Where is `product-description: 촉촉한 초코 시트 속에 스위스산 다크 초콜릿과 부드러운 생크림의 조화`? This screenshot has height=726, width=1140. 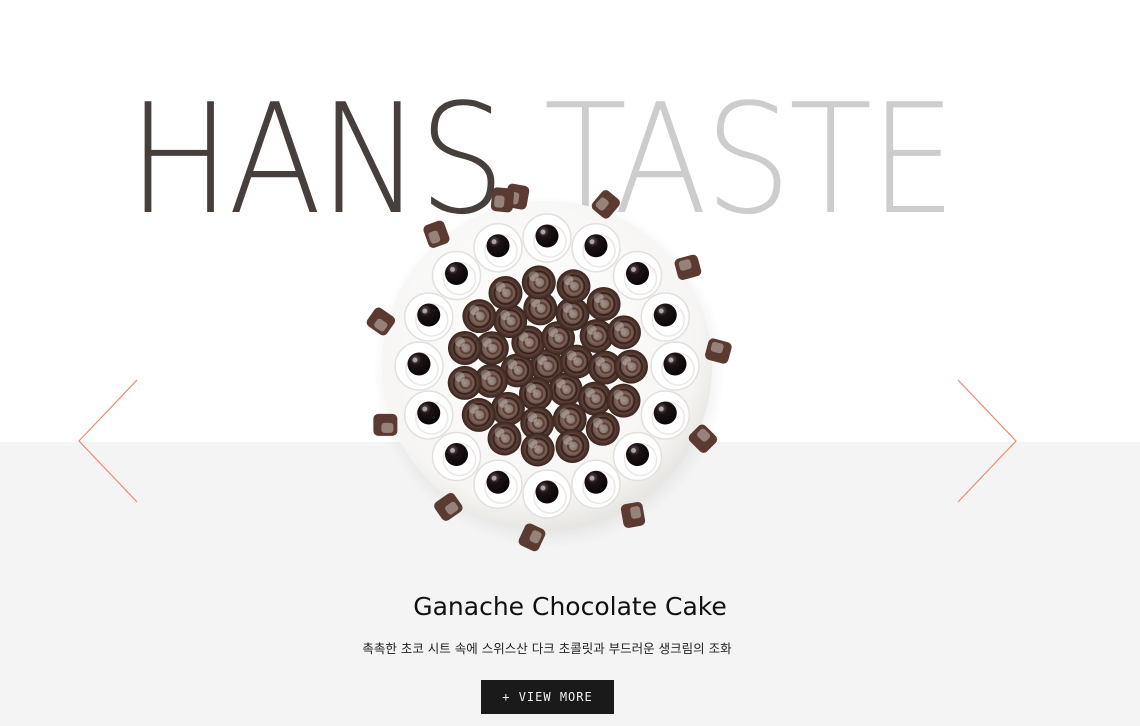 product-description: 촉촉한 초코 시트 속에 스위스산 다크 초콜릿과 부드러운 생크림의 조화 is located at coordinates (547, 648).